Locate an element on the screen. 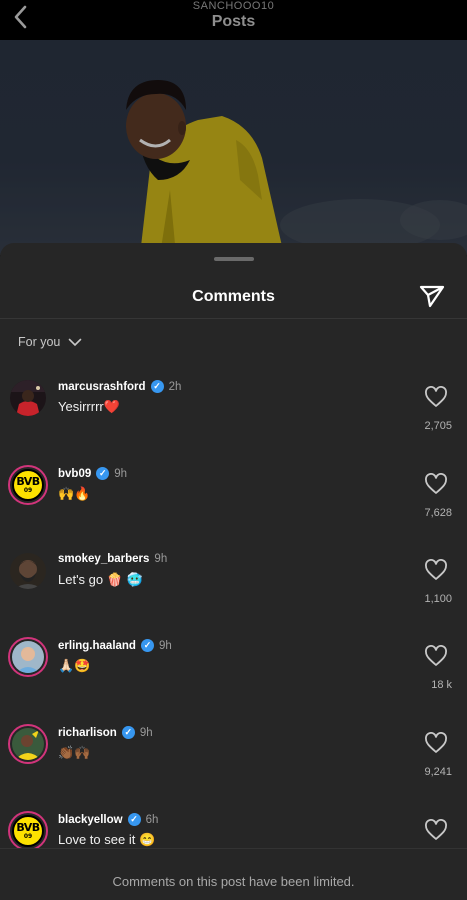 This screenshot has width=467, height=900. comment-text: Love to see it 😁 is located at coordinates (107, 839).